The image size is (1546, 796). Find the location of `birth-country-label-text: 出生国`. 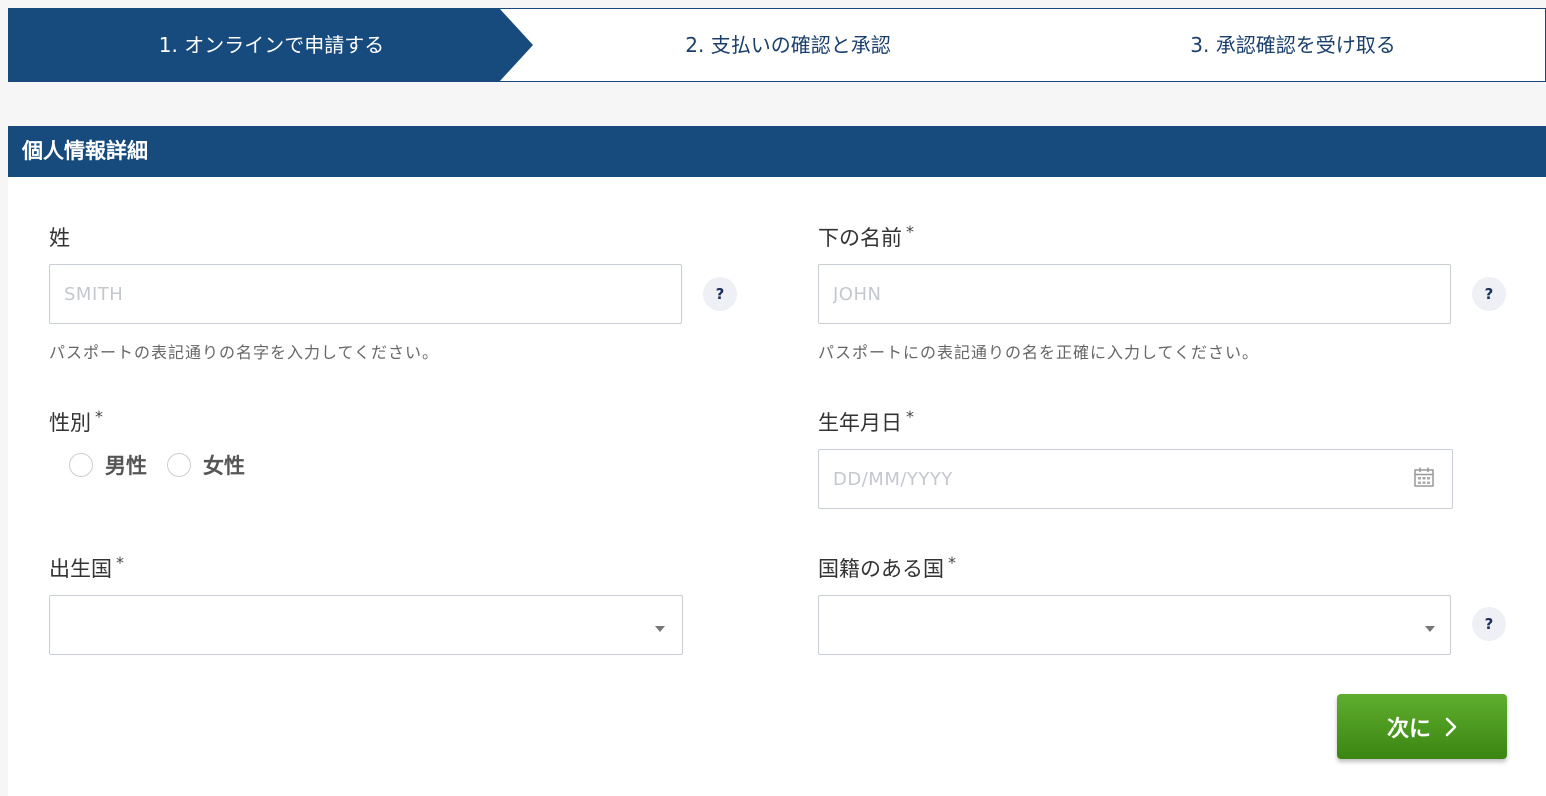

birth-country-label-text: 出生国 is located at coordinates (80, 569).